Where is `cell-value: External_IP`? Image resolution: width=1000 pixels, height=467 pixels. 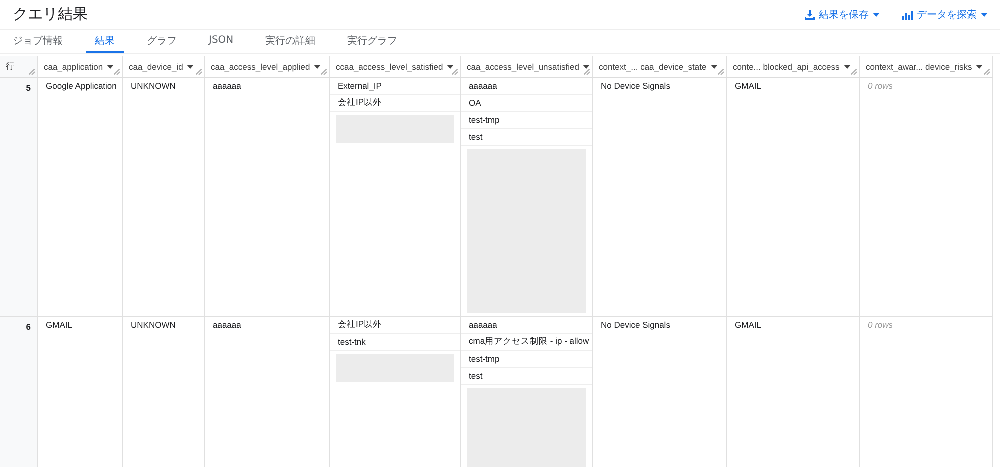 cell-value: External_IP is located at coordinates (360, 86).